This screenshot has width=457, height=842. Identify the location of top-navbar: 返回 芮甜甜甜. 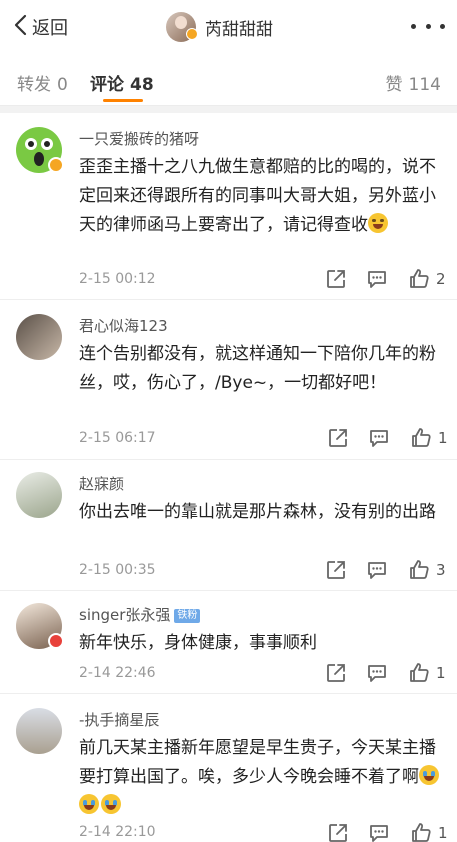
(228, 27).